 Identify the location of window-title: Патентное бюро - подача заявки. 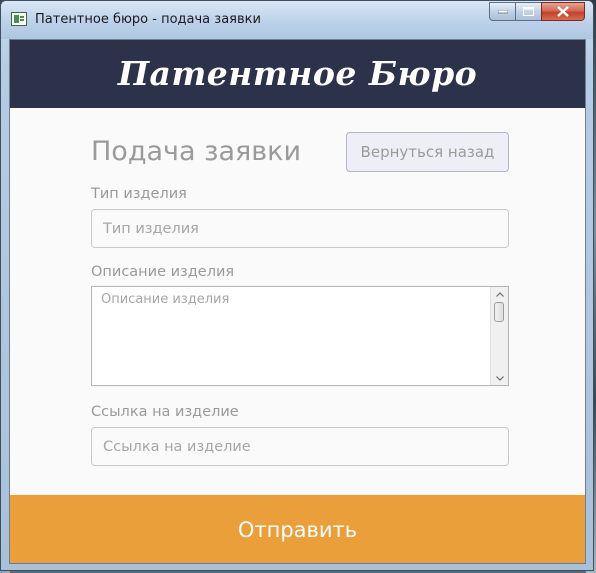
(148, 19).